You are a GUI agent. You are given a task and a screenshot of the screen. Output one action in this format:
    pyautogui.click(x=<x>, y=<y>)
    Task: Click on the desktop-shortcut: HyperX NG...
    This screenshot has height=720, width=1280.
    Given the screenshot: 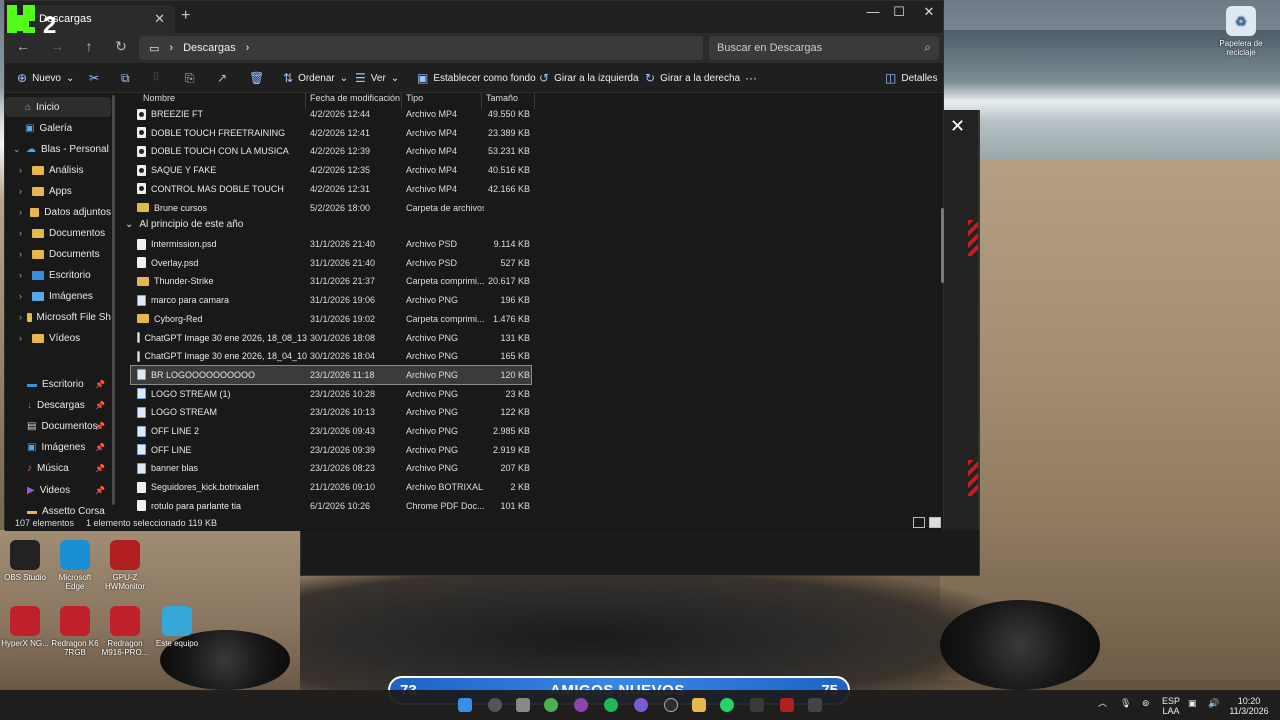 What is the action you would take?
    pyautogui.click(x=25, y=627)
    